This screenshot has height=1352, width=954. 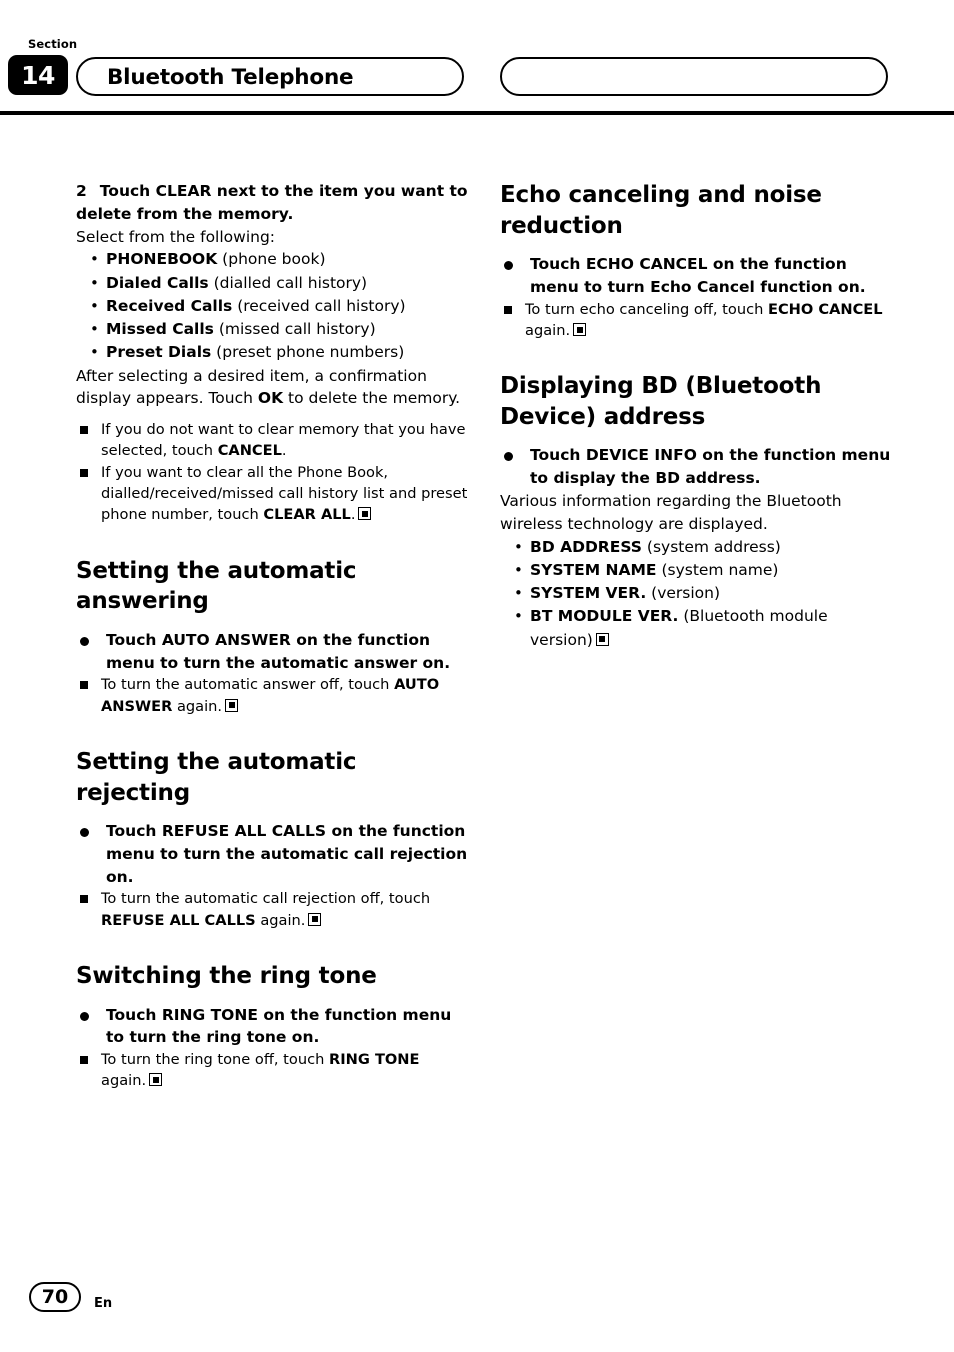 What do you see at coordinates (646, 309) in the screenshot?
I see `note-echo-text-1: To turn echo canceling off, touch` at bounding box center [646, 309].